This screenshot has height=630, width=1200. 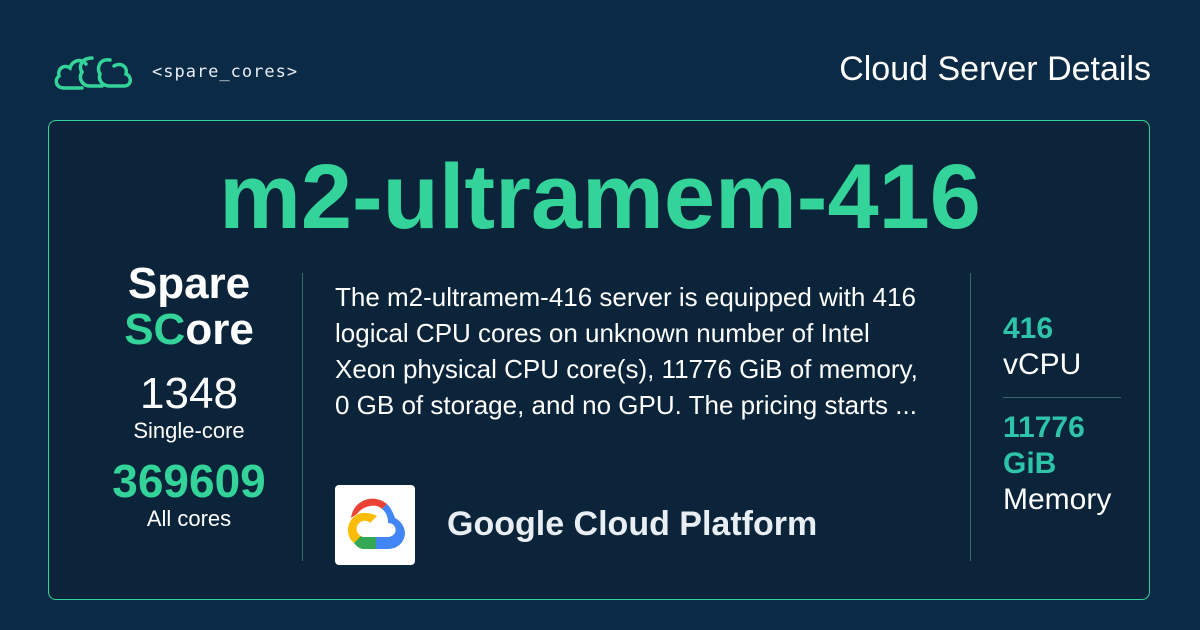 What do you see at coordinates (632, 524) in the screenshot?
I see `vendor-name: Google Cloud Platform` at bounding box center [632, 524].